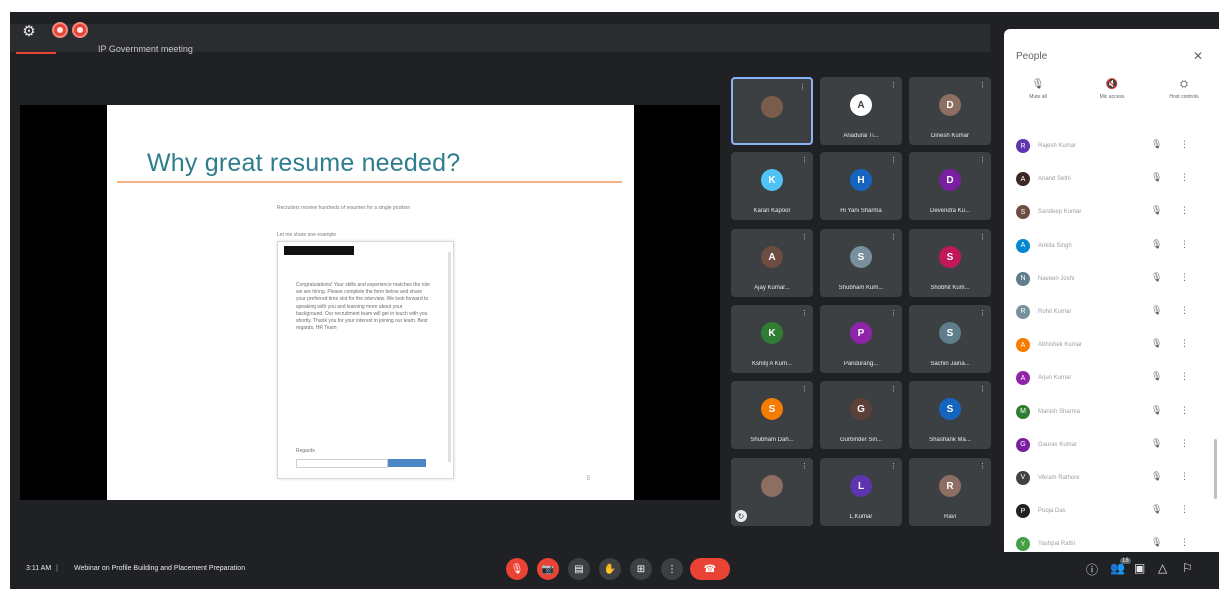 This screenshot has width=1219, height=589. What do you see at coordinates (1112, 89) in the screenshot?
I see `mic-access-button: 🔇 Mic access` at bounding box center [1112, 89].